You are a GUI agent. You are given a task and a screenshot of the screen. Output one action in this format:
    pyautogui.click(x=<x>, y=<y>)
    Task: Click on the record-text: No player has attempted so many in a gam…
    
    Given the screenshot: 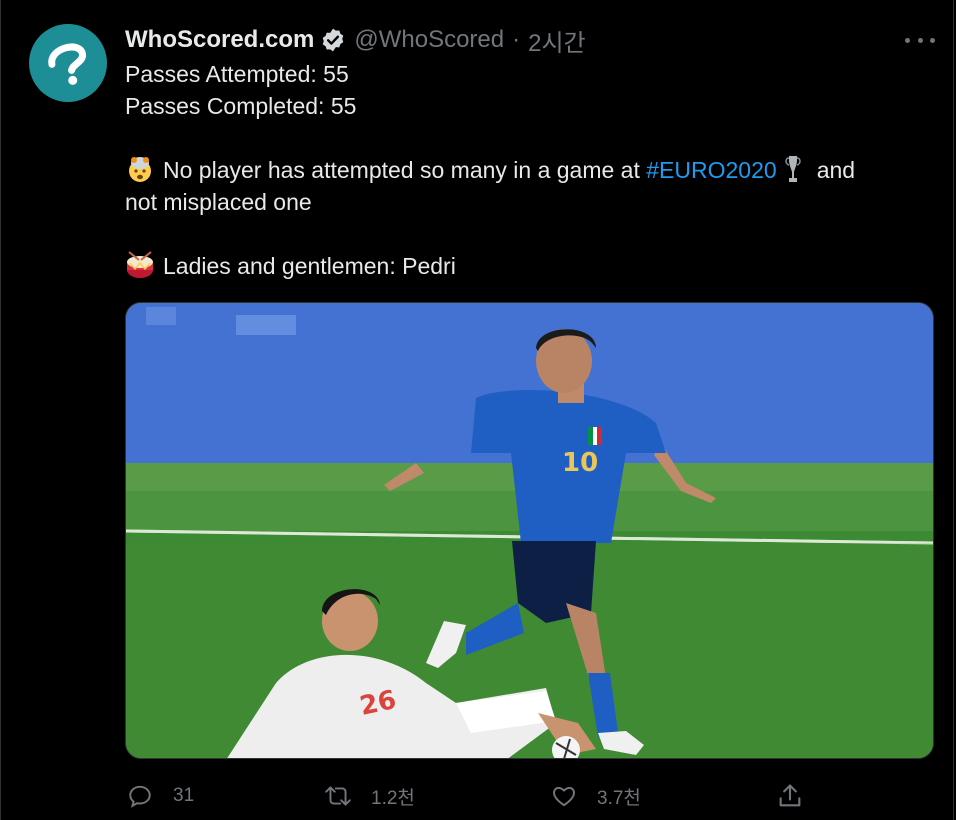 What is the action you would take?
    pyautogui.click(x=405, y=170)
    